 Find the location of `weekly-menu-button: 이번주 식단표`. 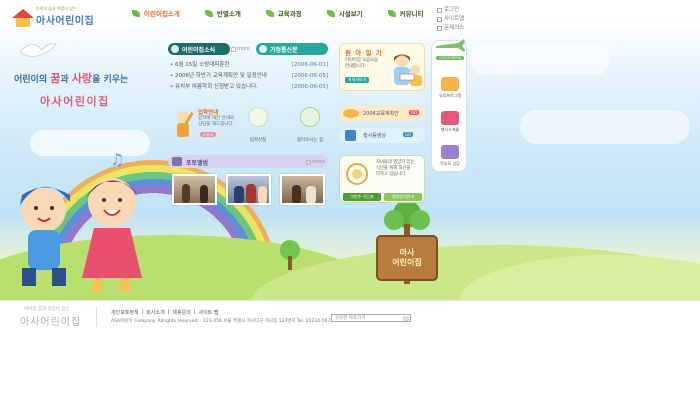

weekly-menu-button: 이번주 식단표 is located at coordinates (362, 197).